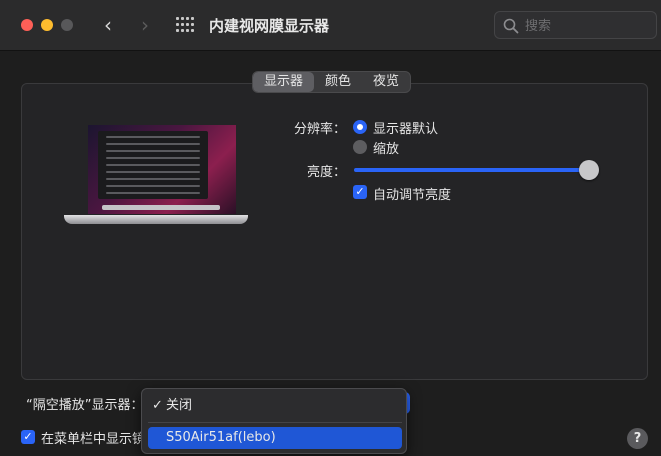  What do you see at coordinates (589, 170) in the screenshot?
I see `brightness-slider-thumb` at bounding box center [589, 170].